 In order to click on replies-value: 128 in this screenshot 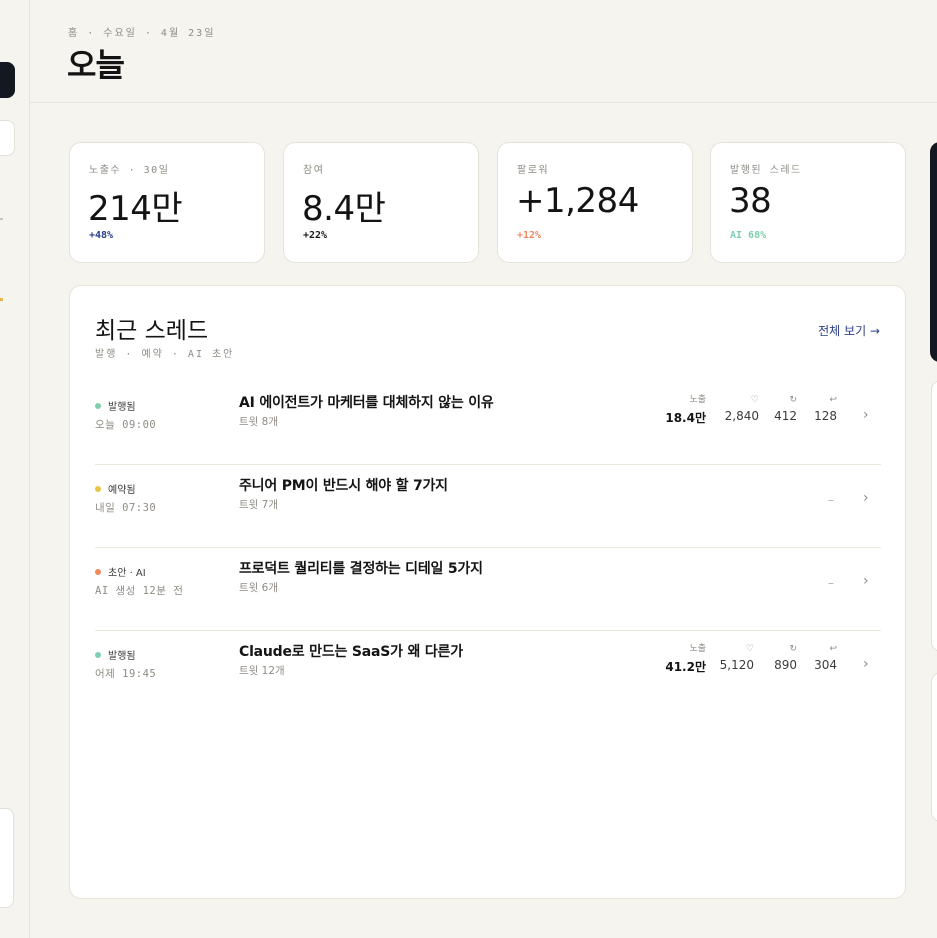, I will do `click(825, 416)`.